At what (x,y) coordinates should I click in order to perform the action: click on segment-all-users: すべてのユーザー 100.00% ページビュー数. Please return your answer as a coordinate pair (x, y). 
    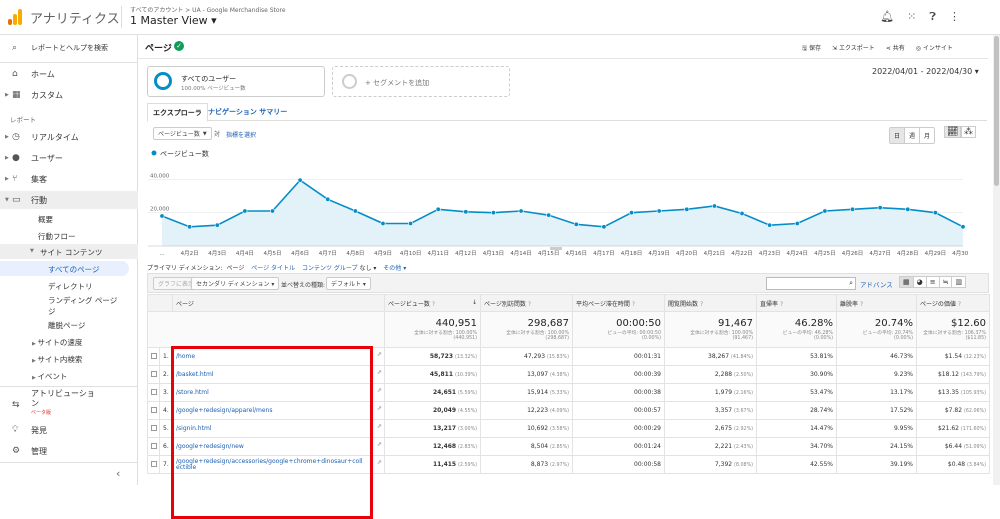
    Looking at the image, I should click on (236, 81).